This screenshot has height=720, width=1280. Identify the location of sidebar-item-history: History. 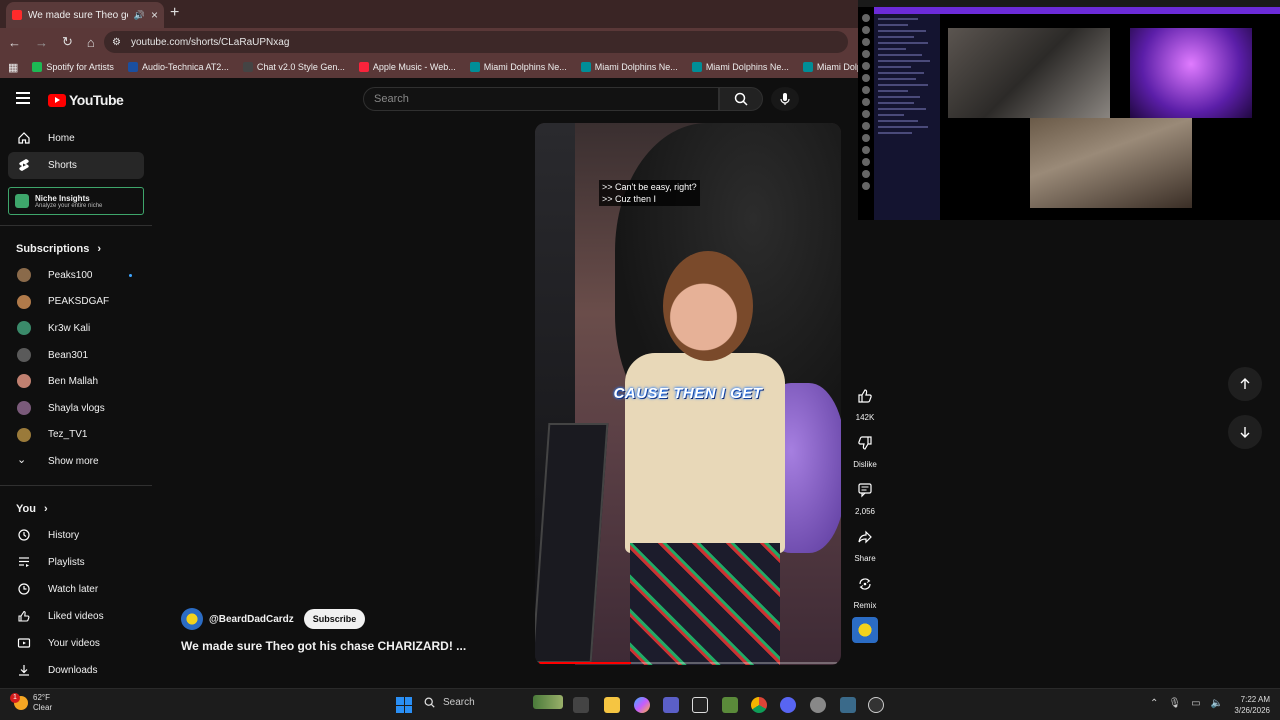
(76, 535).